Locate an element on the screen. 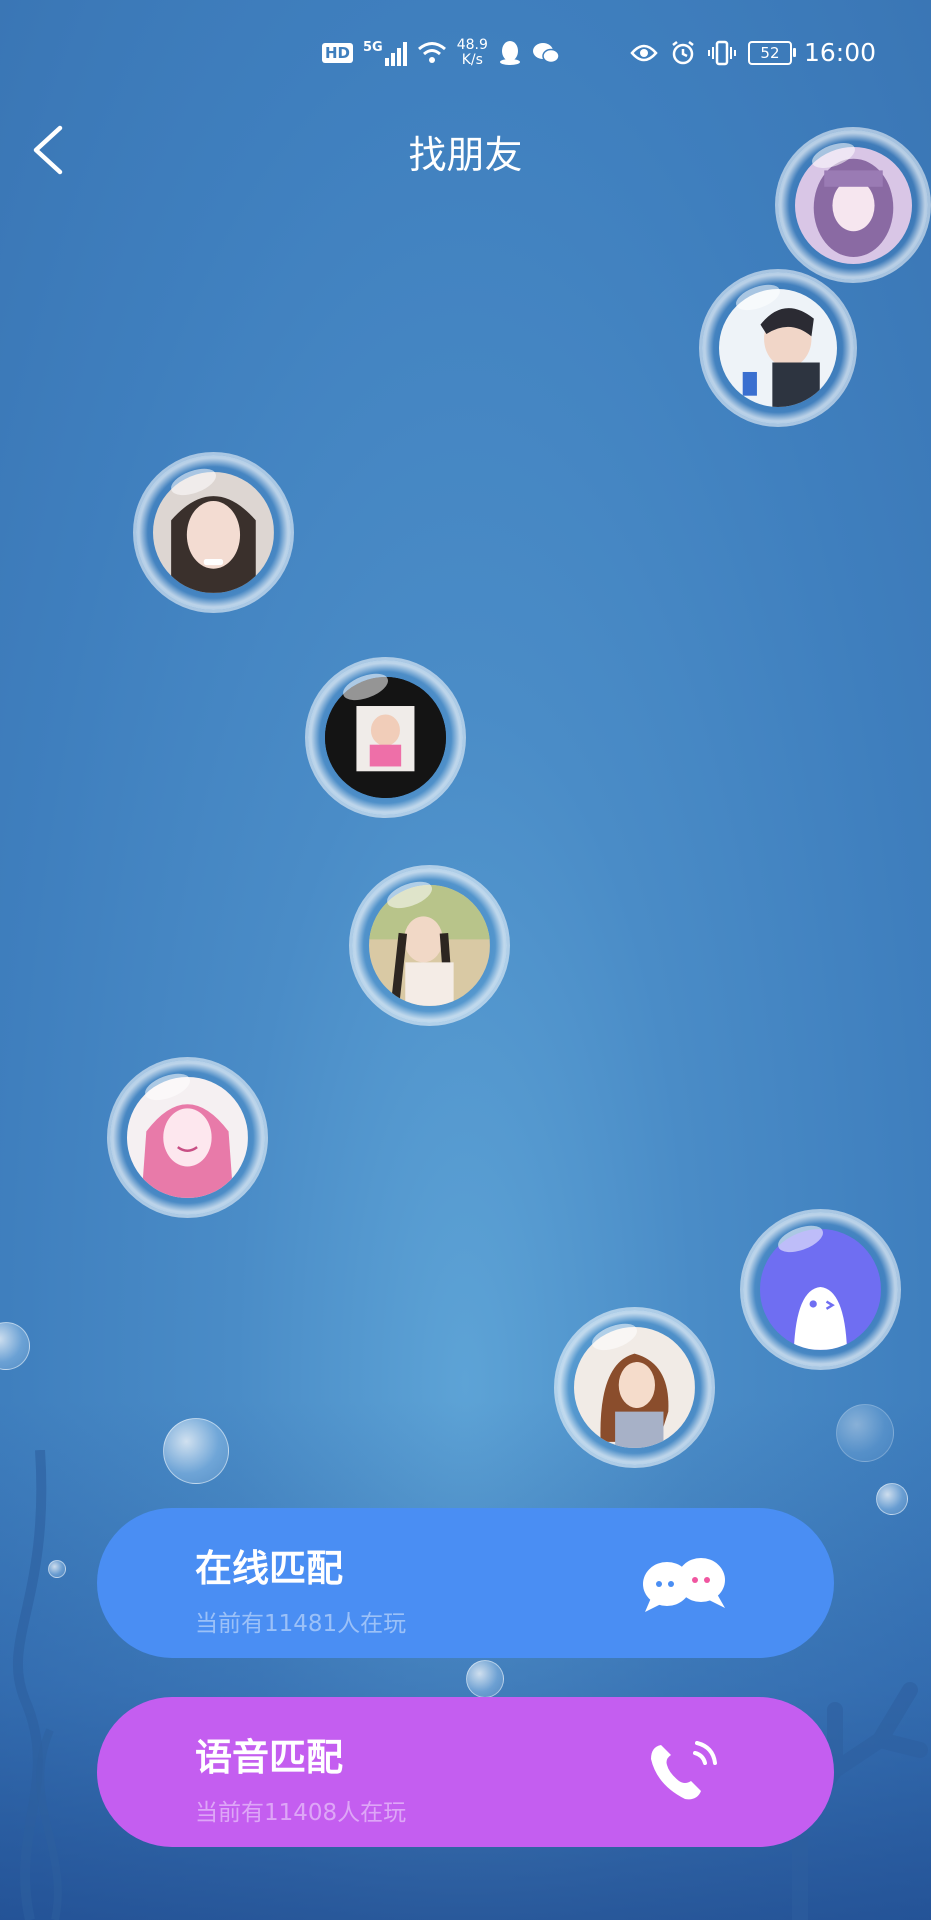 The image size is (931, 1920). status-time: 16:00 is located at coordinates (839, 52).